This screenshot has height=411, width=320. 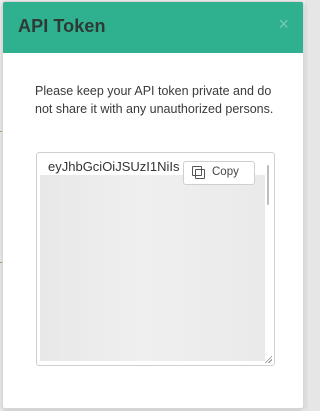 What do you see at coordinates (283, 24) in the screenshot?
I see `close-icon: ×` at bounding box center [283, 24].